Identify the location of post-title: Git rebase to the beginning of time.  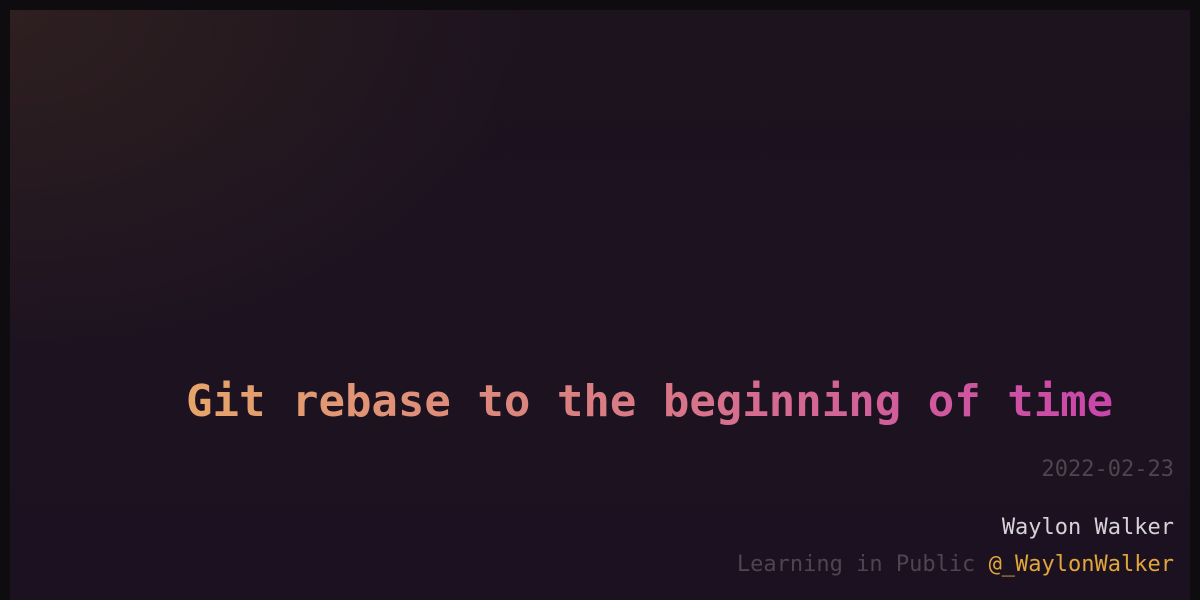
(681, 402).